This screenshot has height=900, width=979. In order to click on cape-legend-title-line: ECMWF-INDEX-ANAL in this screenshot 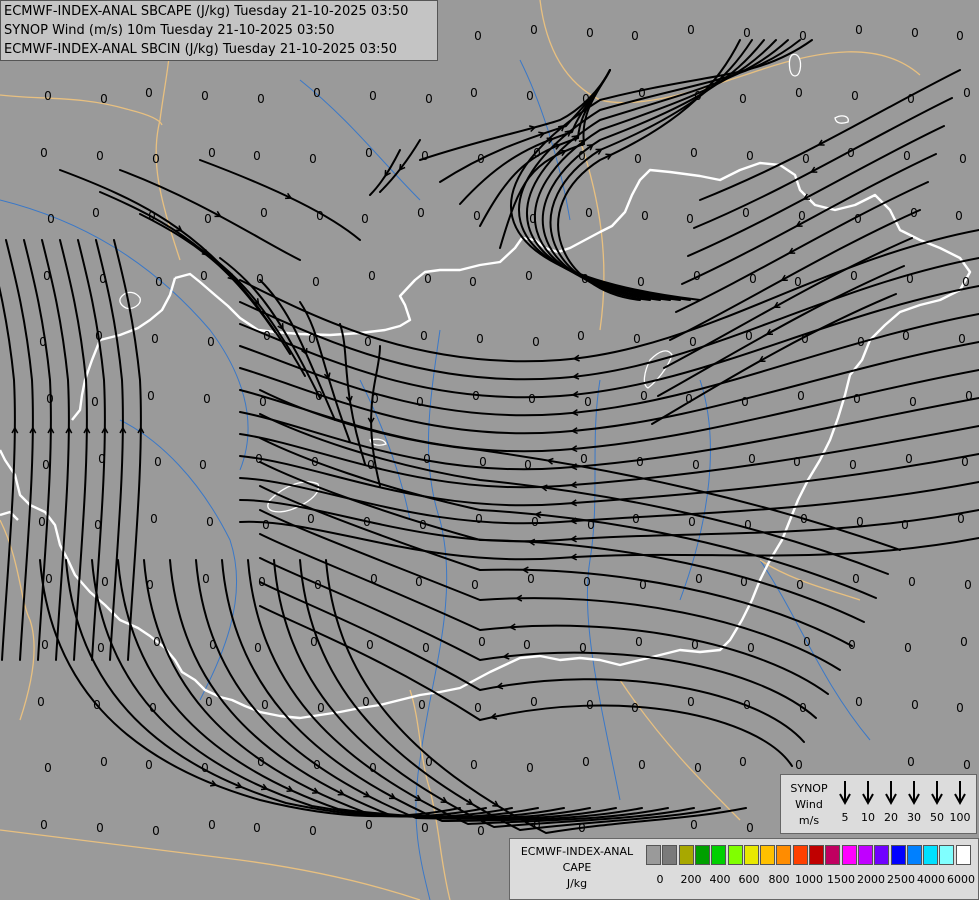, I will do `click(577, 851)`.